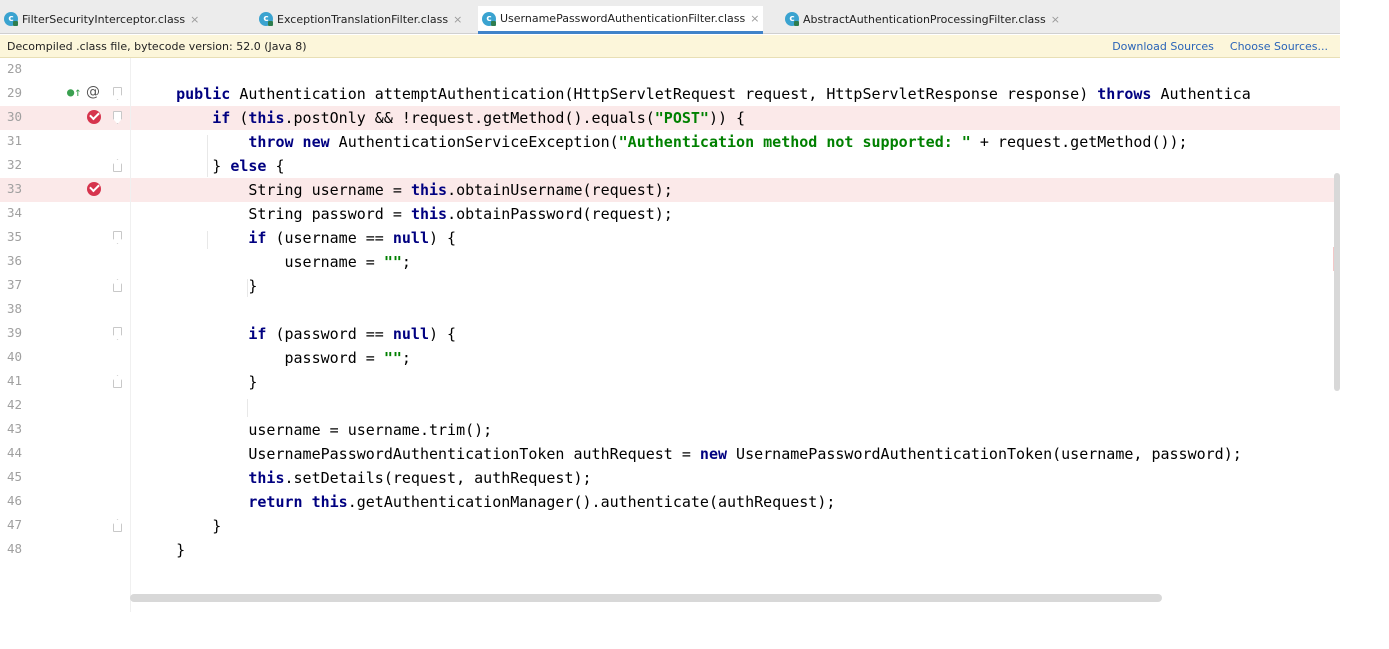 Image resolution: width=1389 pixels, height=649 pixels. Describe the element at coordinates (248, 166) in the screenshot. I see `keyword-token: else` at that location.